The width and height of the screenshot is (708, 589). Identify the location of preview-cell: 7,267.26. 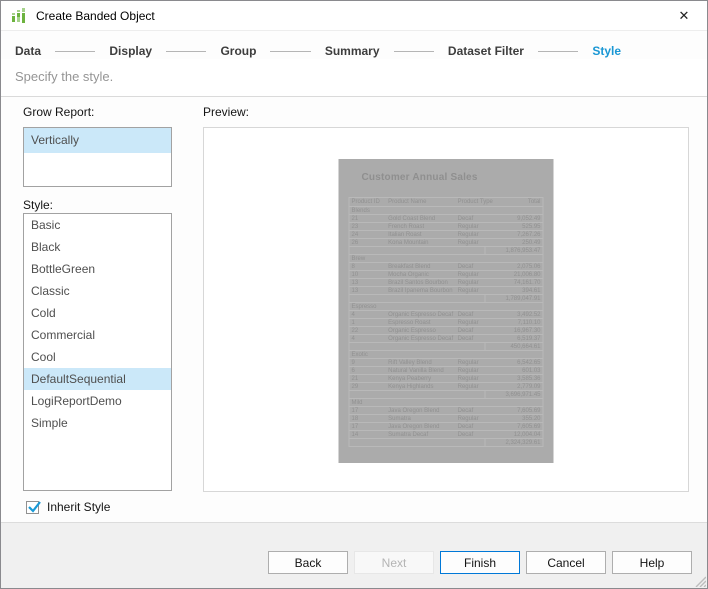
(529, 235).